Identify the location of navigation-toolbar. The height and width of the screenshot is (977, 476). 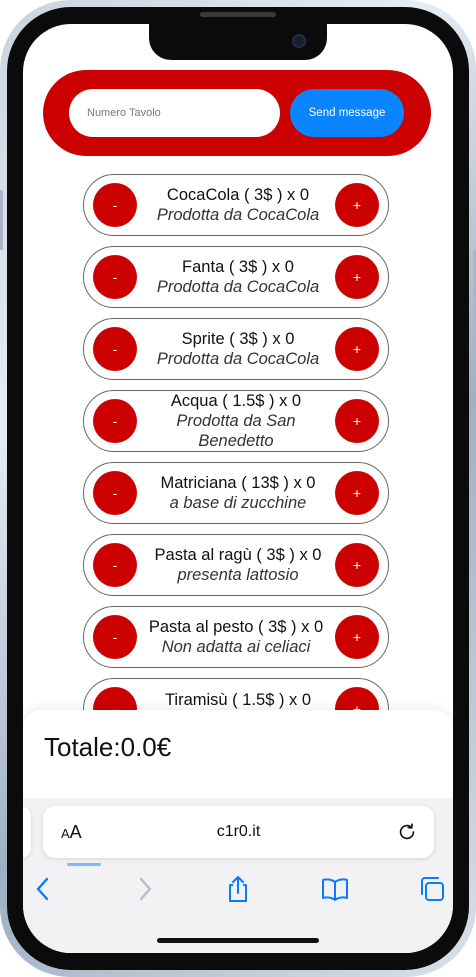
(238, 890).